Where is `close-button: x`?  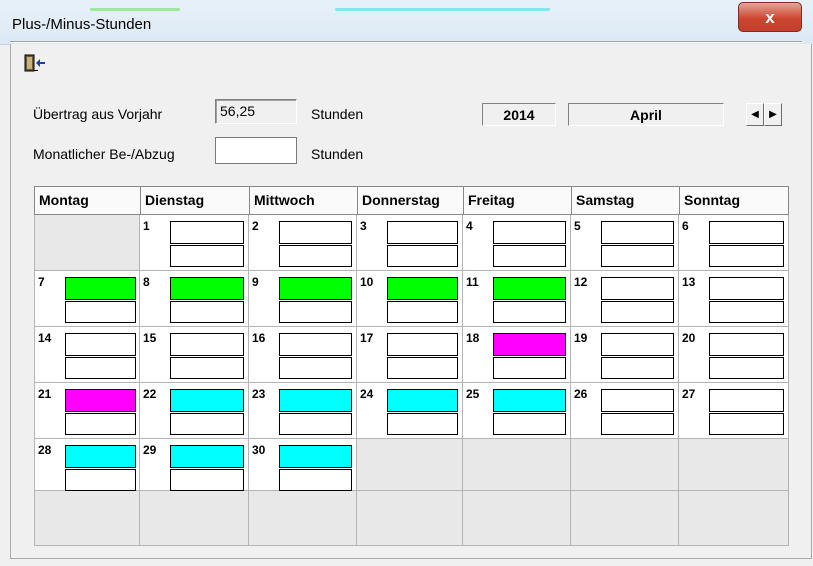 close-button: x is located at coordinates (770, 17).